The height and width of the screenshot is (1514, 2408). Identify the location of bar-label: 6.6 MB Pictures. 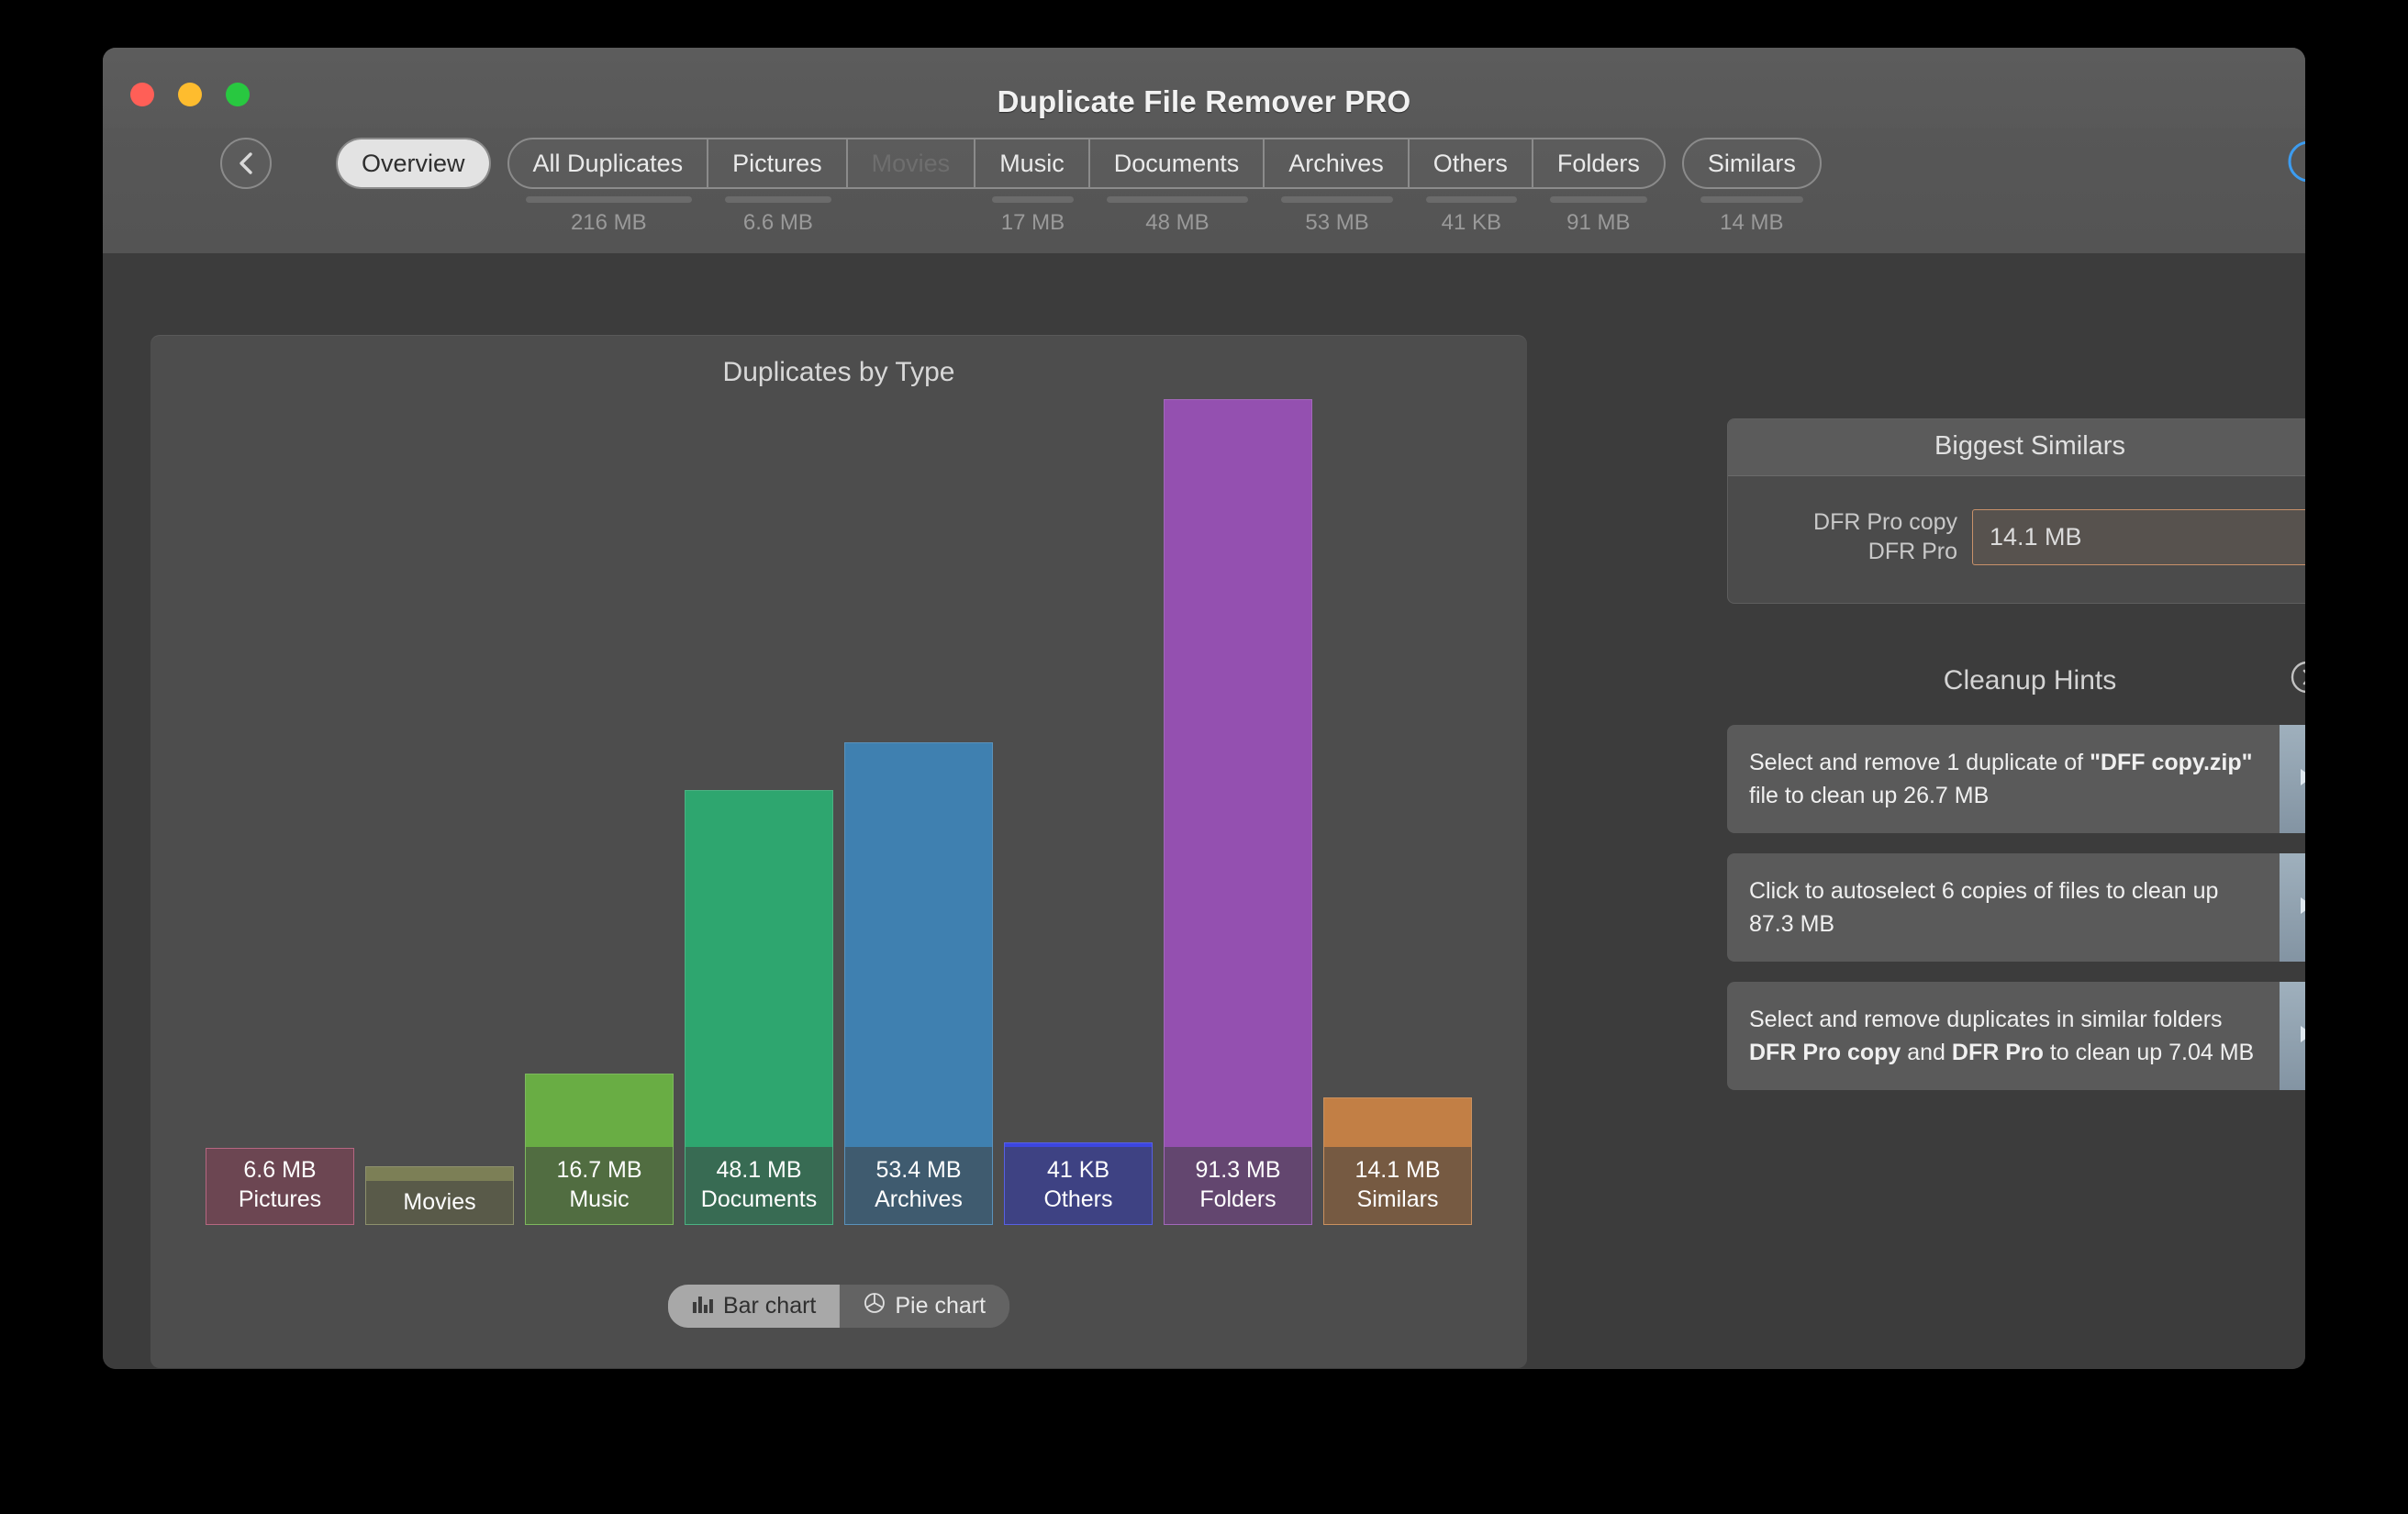
(279, 1186).